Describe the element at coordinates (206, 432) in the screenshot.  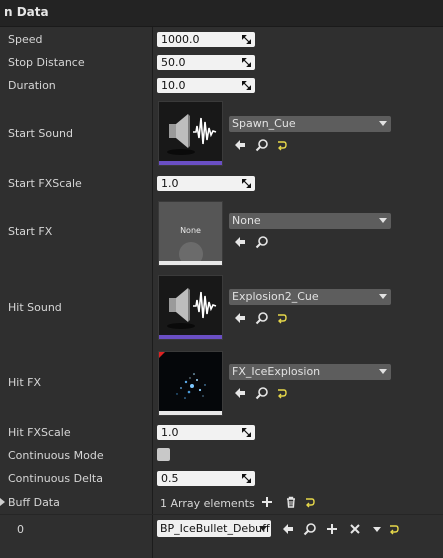
I see `hit-fx-scale-field: 1.0` at that location.